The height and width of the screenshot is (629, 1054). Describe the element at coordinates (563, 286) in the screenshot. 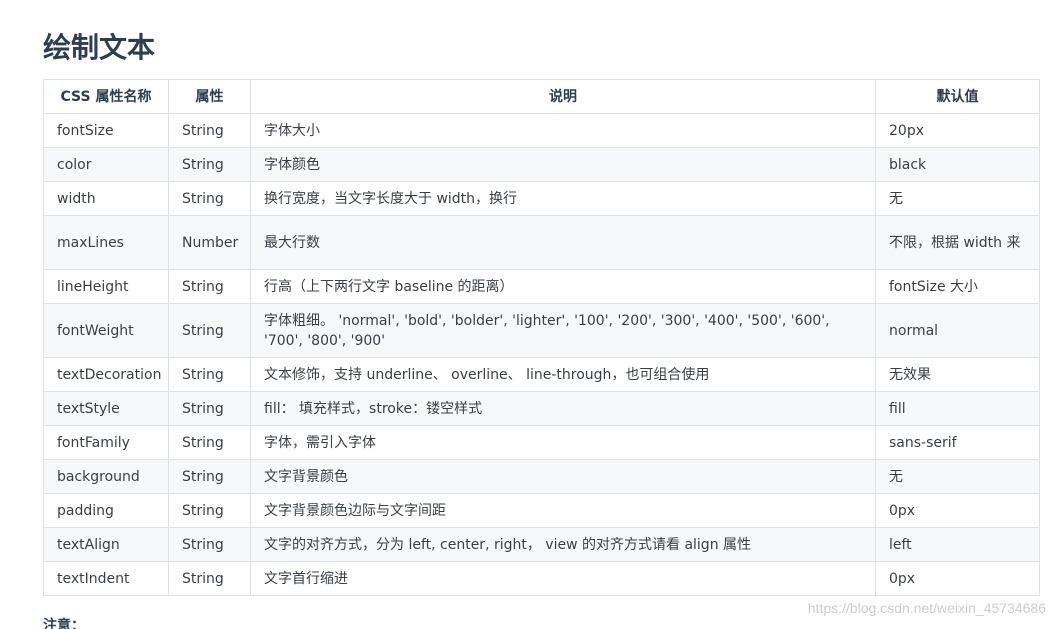

I see `cell-description: 行高（上下两行文字 baseline 的距离）` at that location.